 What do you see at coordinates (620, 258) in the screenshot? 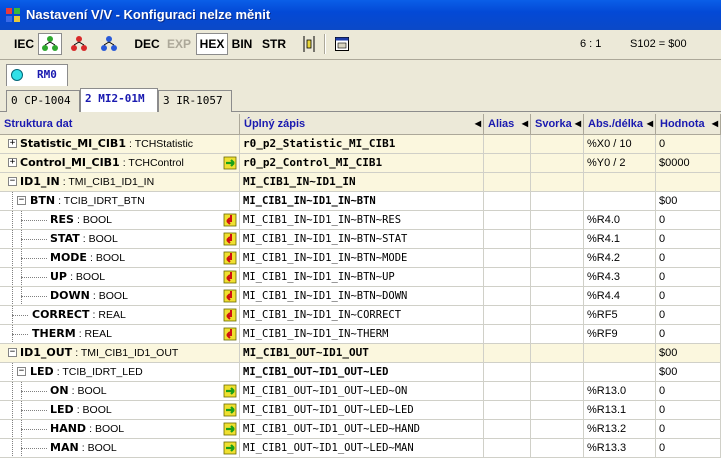
I see `cell-abs: %R4.2` at bounding box center [620, 258].